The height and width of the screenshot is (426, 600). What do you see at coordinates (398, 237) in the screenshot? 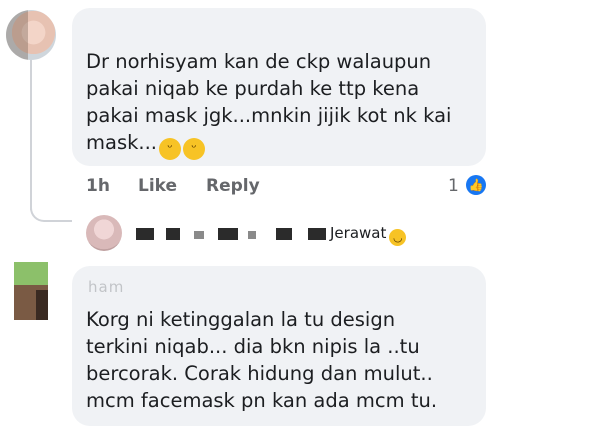
I see `laughing-emoji-icon: ◡` at bounding box center [398, 237].